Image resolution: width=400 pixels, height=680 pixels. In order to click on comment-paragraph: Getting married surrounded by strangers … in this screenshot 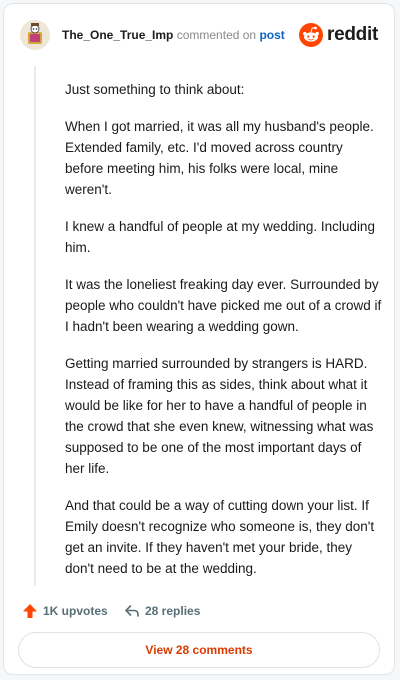, I will do `click(219, 416)`.